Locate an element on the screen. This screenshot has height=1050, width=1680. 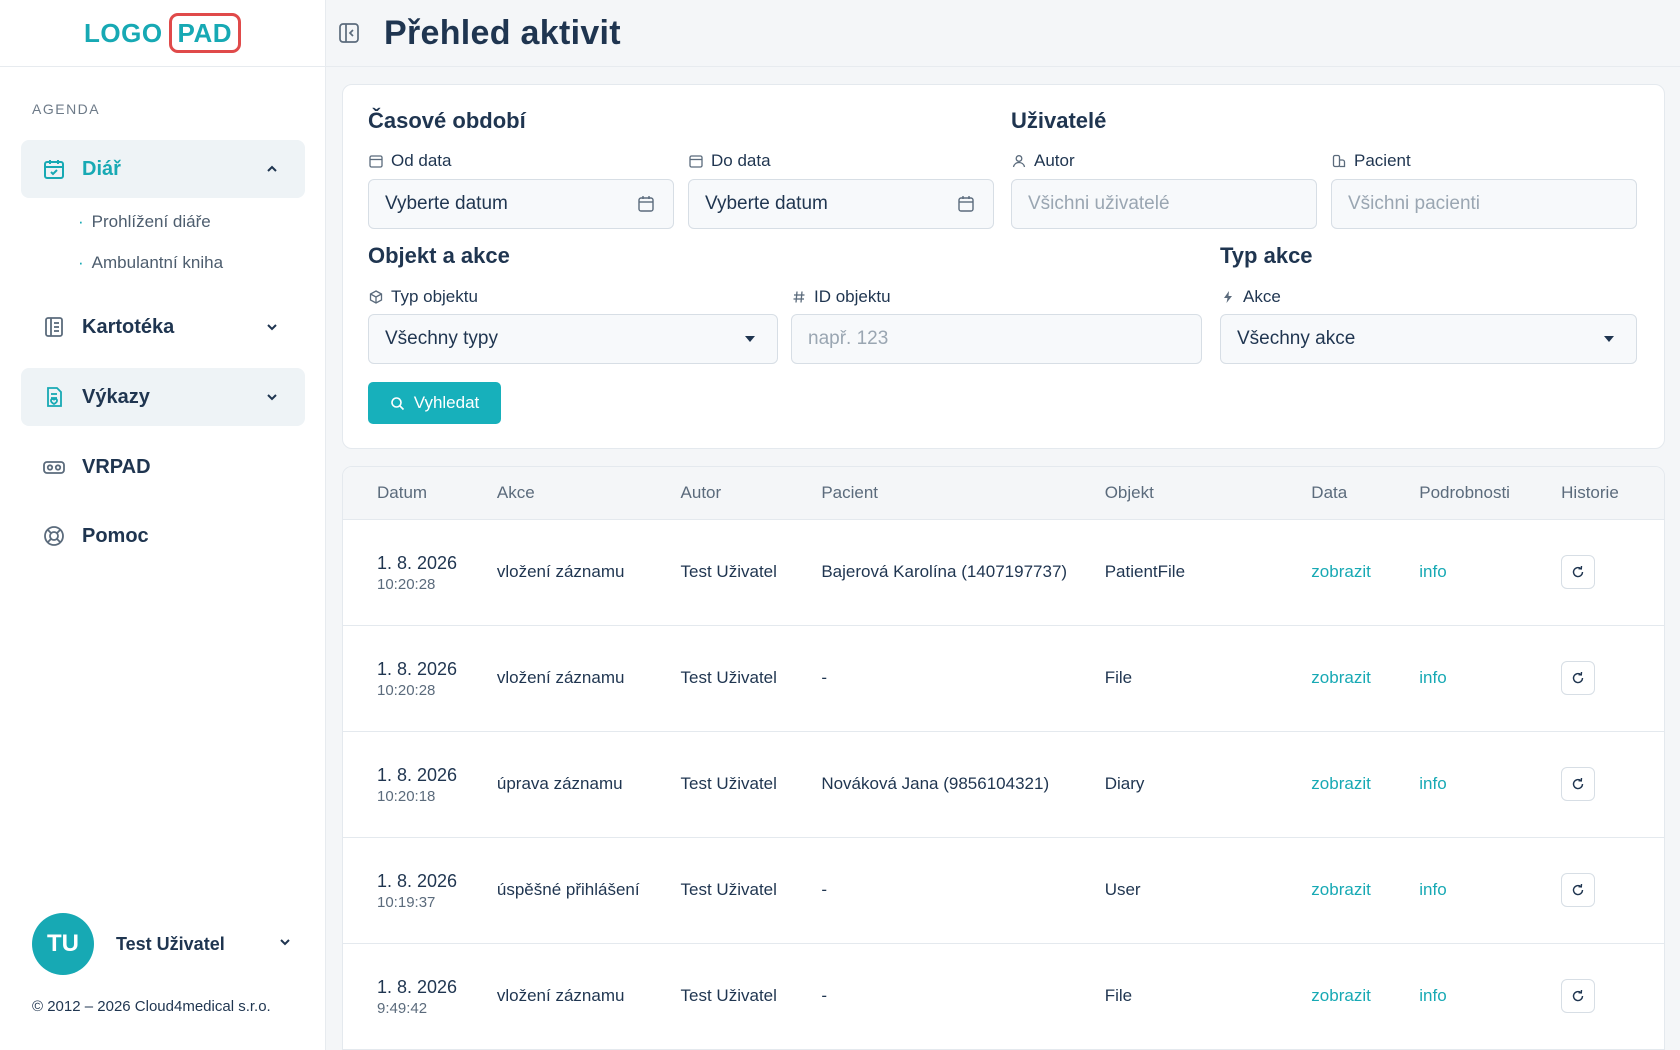
cell-date: 1. 8. 2026 10:19:37 is located at coordinates (403, 890).